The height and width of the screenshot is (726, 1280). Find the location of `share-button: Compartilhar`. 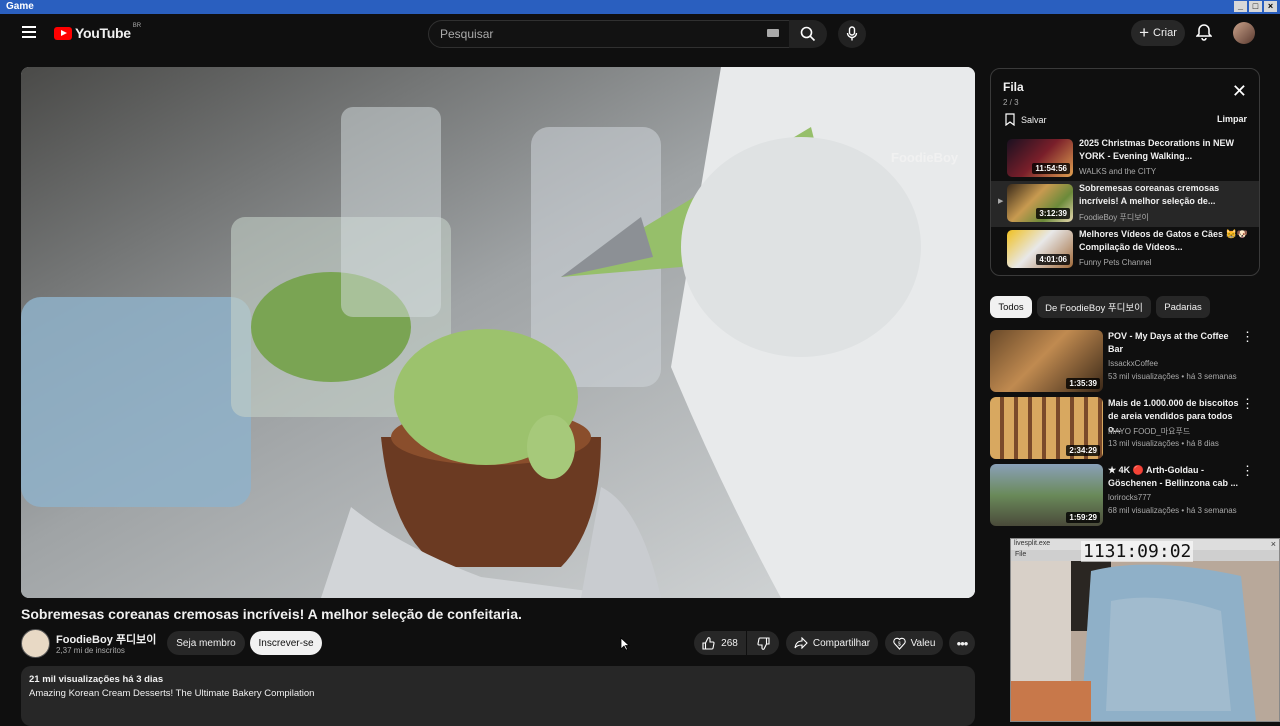

share-button: Compartilhar is located at coordinates (832, 643).